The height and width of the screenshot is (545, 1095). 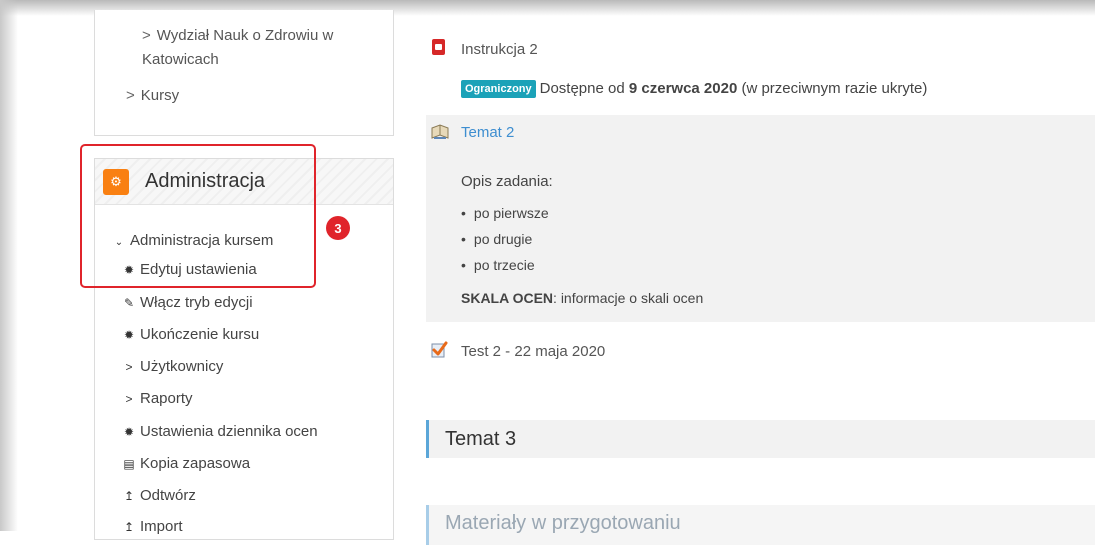 What do you see at coordinates (152, 526) in the screenshot?
I see `import-link: ↥ Import` at bounding box center [152, 526].